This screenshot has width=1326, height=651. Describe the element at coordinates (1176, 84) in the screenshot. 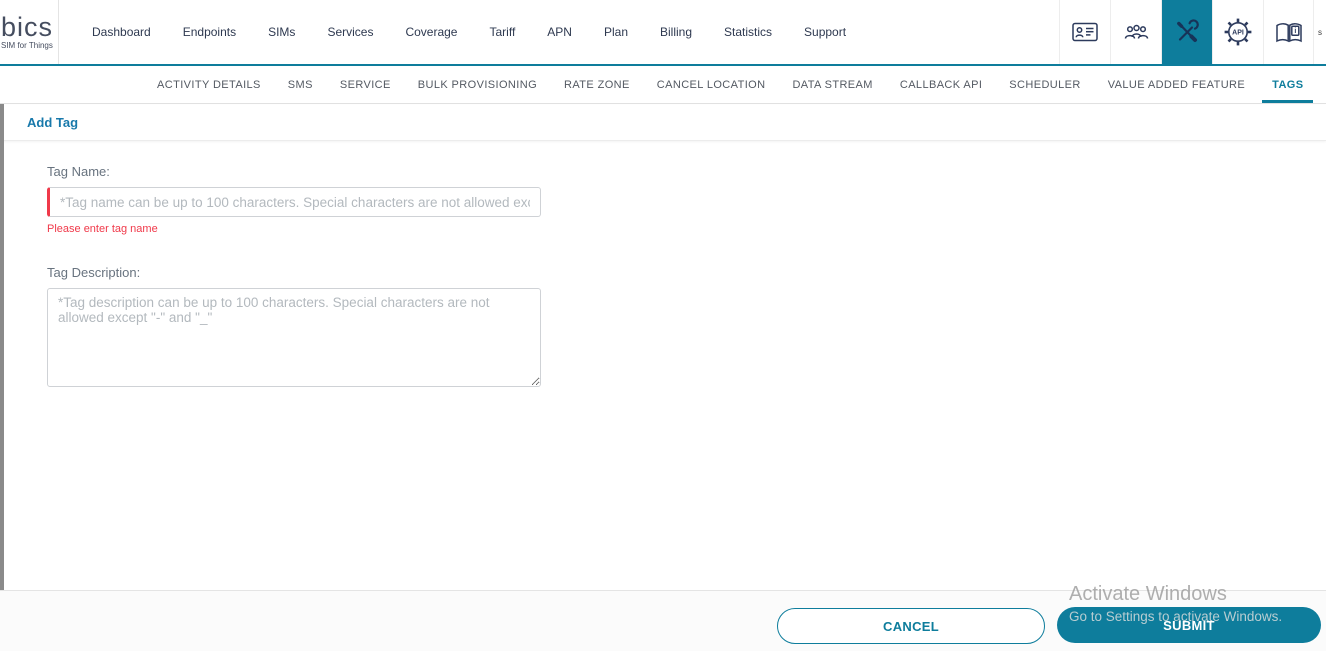

I see `tab-value-added-feature: VALUE ADDED FEATURE` at that location.